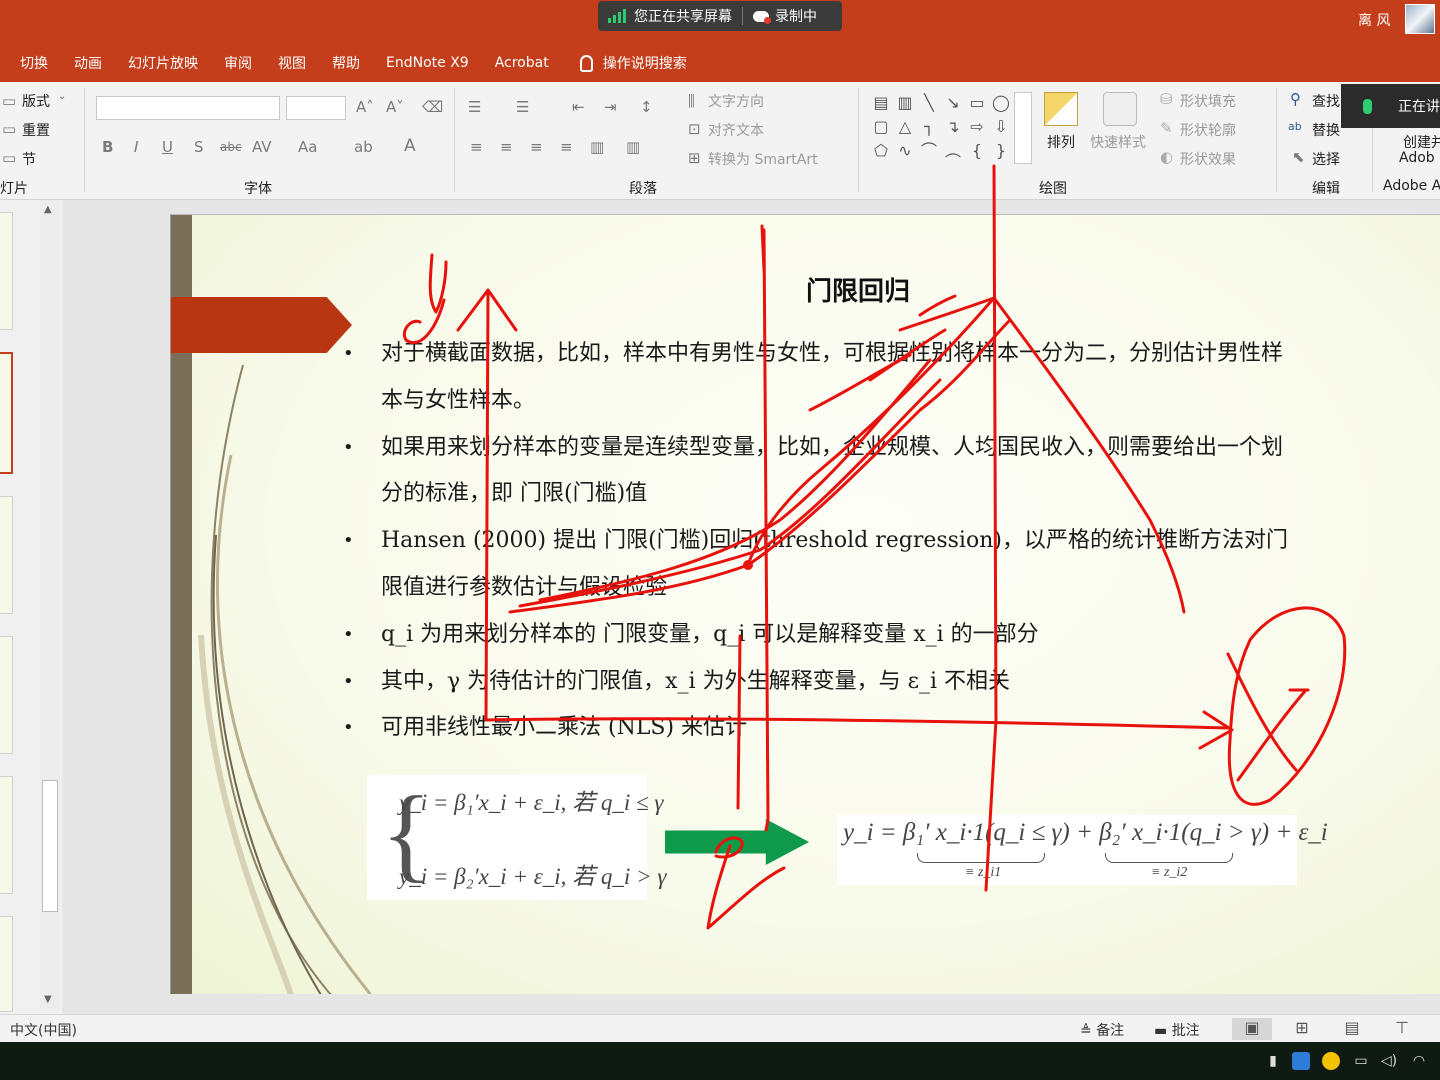 The width and height of the screenshot is (1440, 1080). What do you see at coordinates (905, 152) in the screenshot?
I see `scribble-shape-icon: ∿` at bounding box center [905, 152].